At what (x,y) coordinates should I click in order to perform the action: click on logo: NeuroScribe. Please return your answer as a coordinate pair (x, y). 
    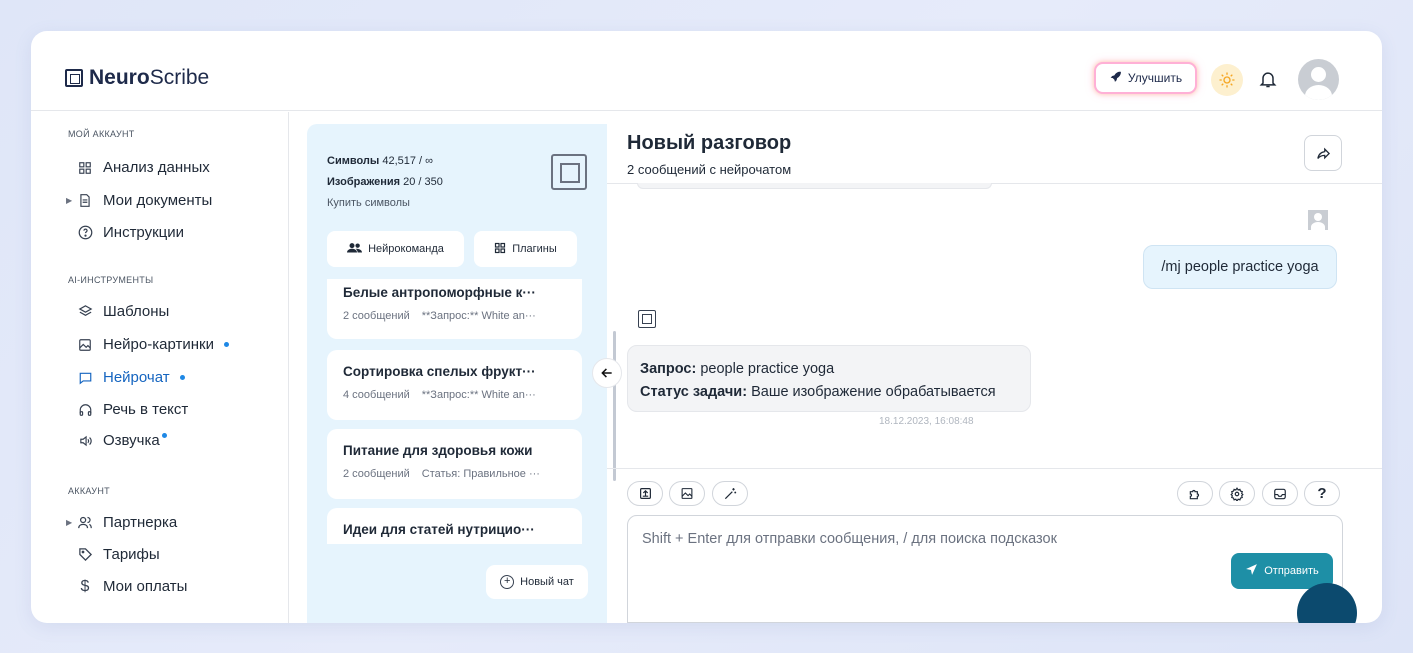
    Looking at the image, I should click on (137, 78).